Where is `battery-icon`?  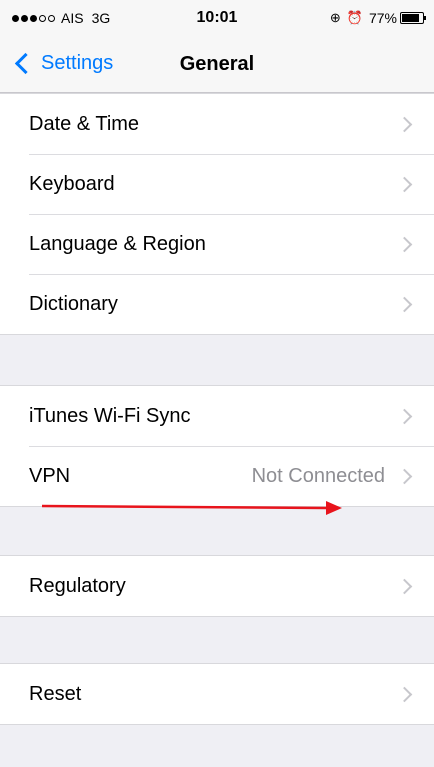
battery-icon is located at coordinates (413, 18).